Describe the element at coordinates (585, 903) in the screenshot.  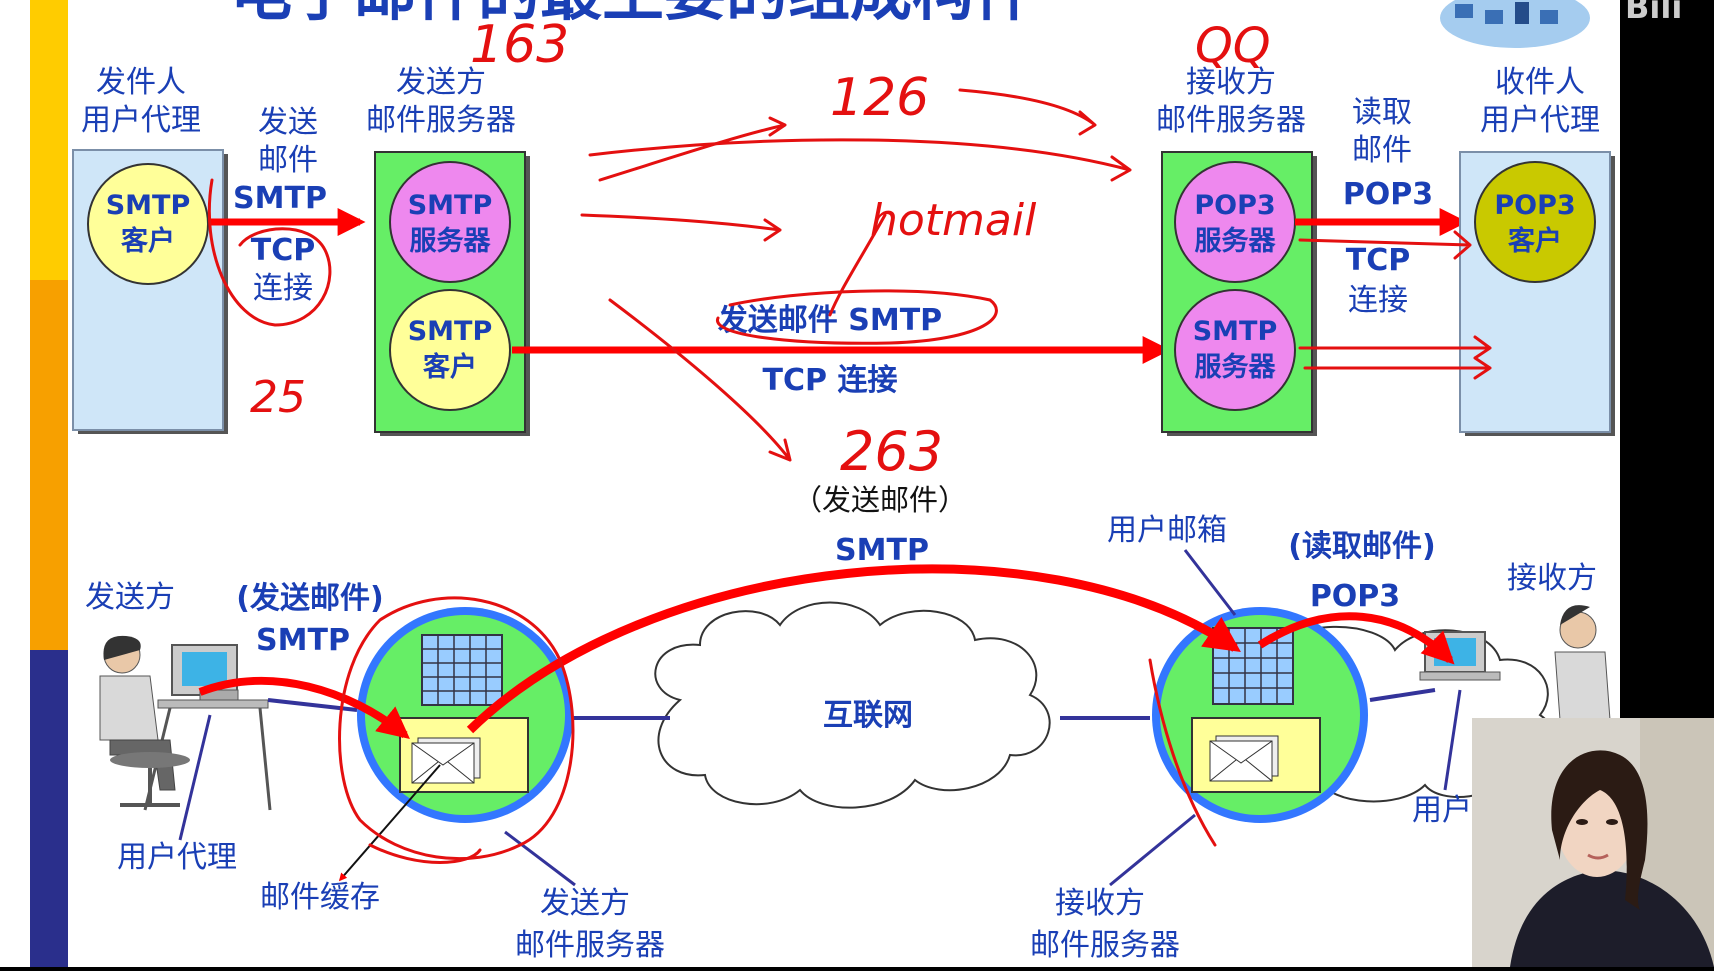
I see `bottom-sender-server-1: 发送方` at that location.